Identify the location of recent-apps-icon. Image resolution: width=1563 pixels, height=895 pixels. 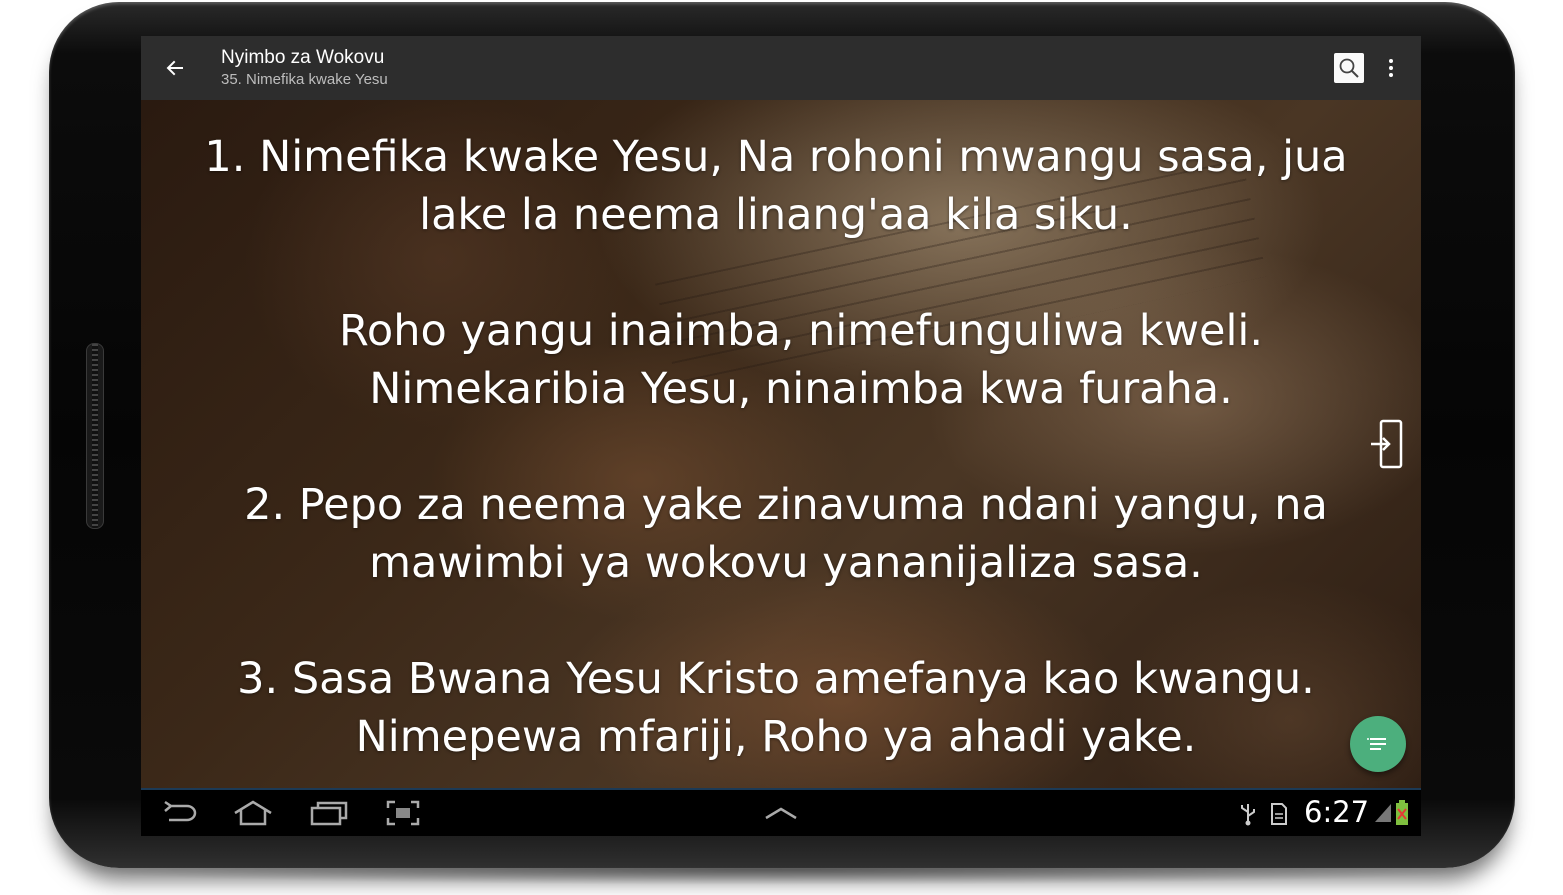
(329, 813).